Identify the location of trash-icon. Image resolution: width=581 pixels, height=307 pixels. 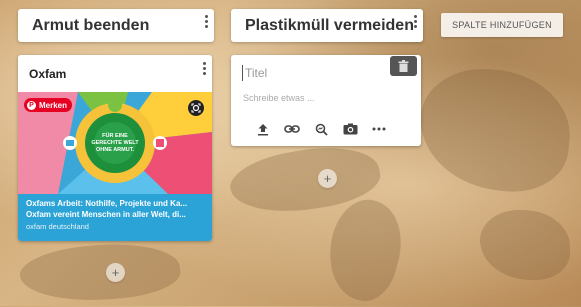
(403, 66).